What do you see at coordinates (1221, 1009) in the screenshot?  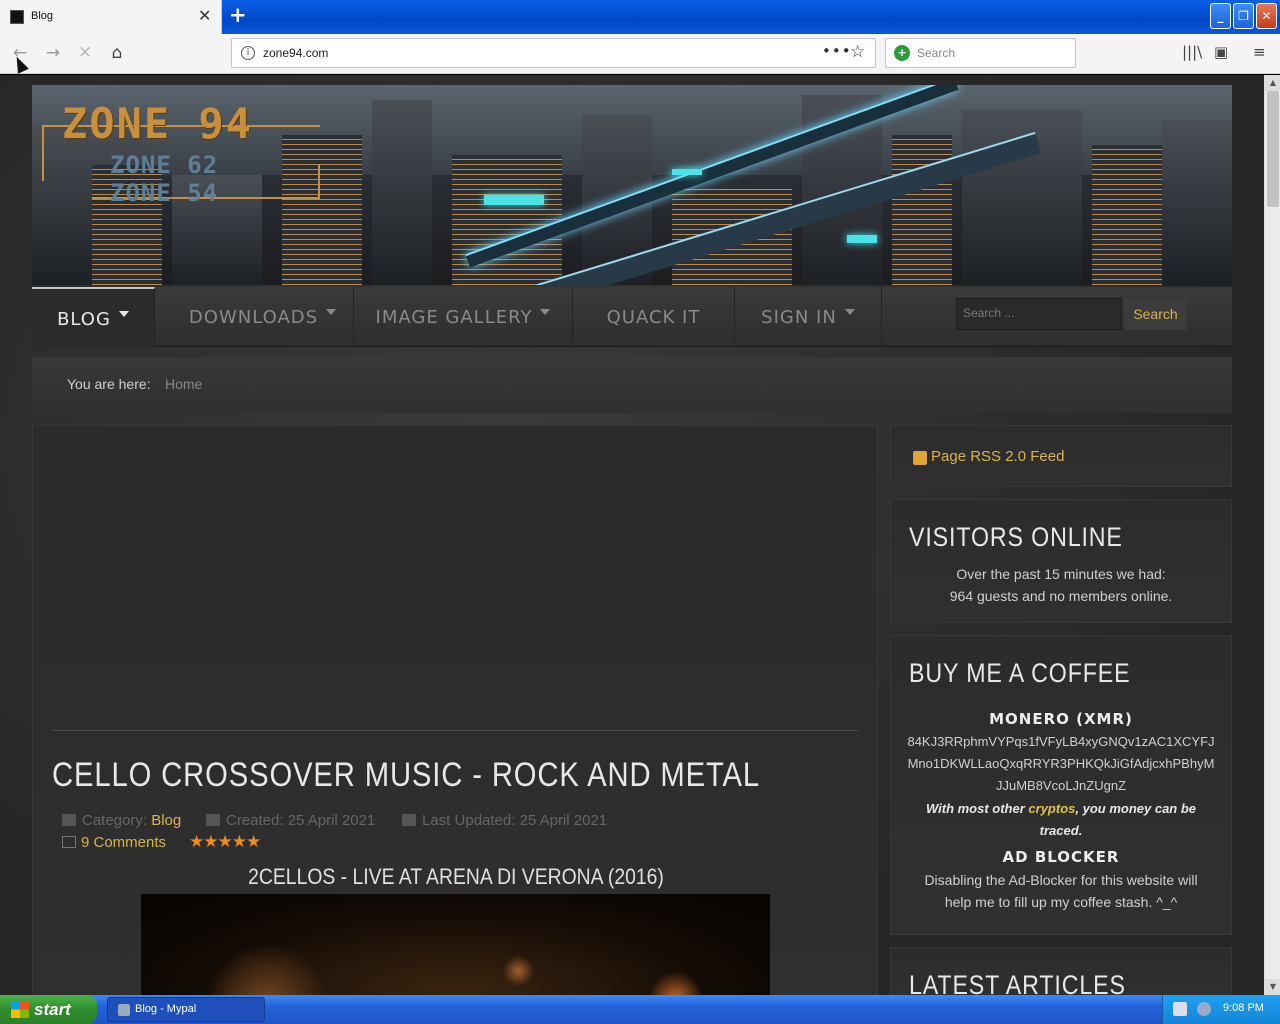 I see `system-tray: 9:08 PM` at bounding box center [1221, 1009].